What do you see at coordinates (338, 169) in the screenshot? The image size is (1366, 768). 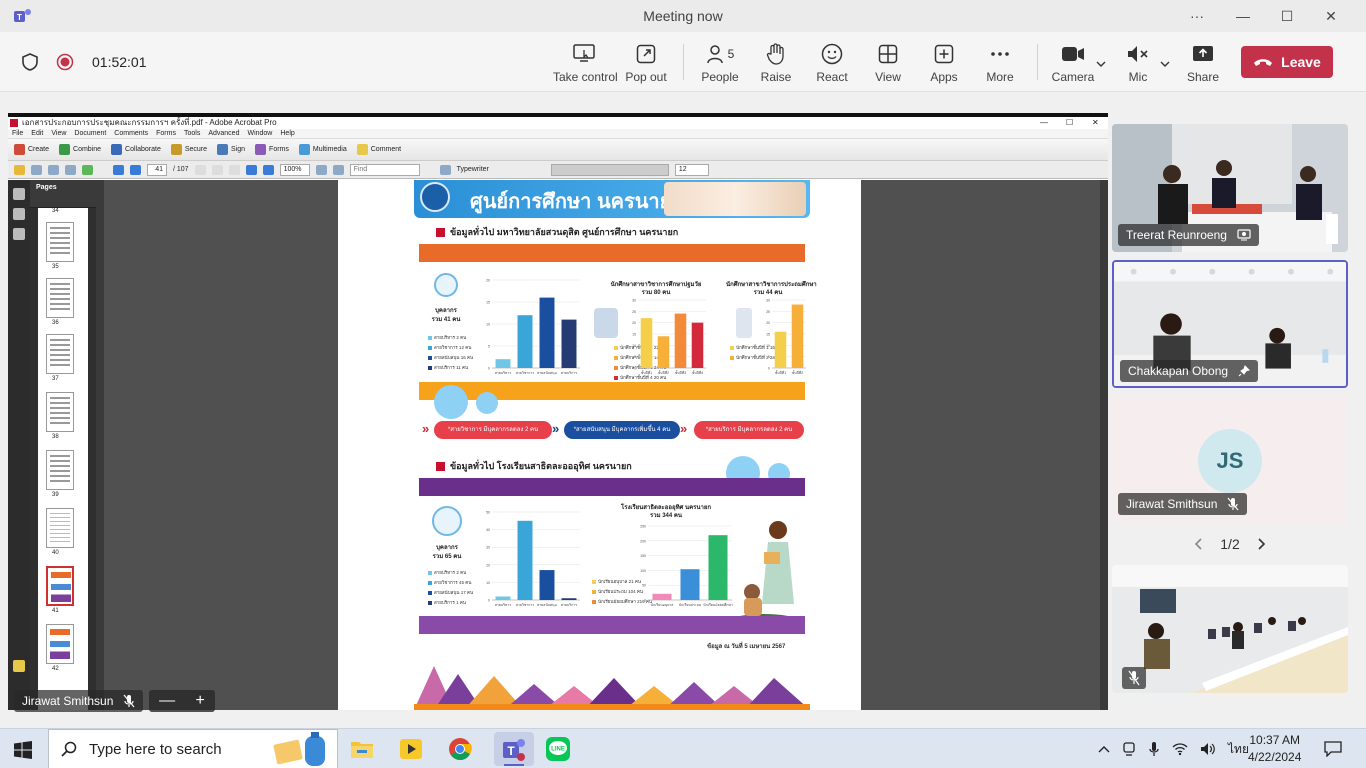 I see `fit-width-icon` at bounding box center [338, 169].